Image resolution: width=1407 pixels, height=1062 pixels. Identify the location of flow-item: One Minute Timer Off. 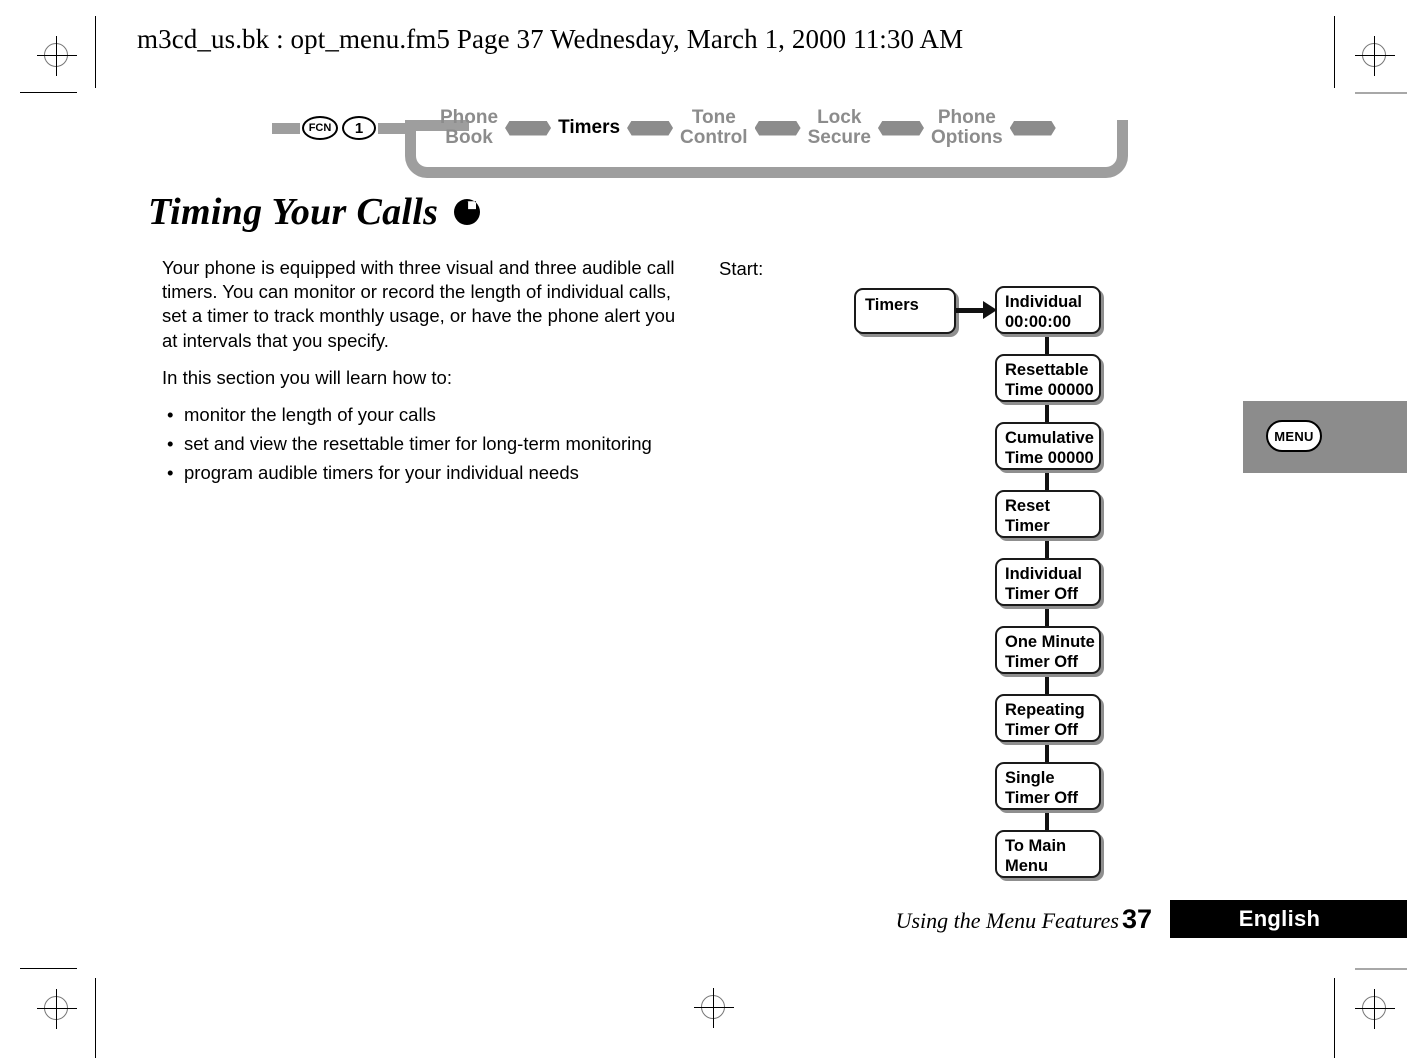
(1051, 650).